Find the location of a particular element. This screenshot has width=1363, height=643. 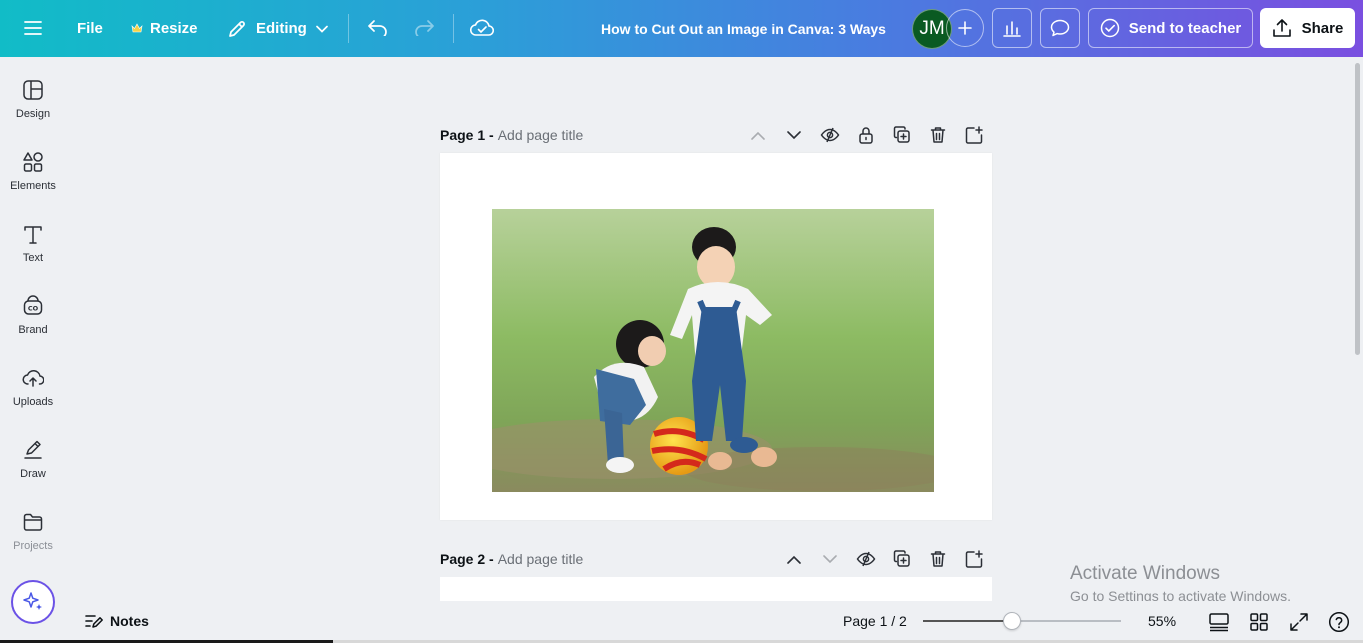

page-2-canvas is located at coordinates (716, 589).